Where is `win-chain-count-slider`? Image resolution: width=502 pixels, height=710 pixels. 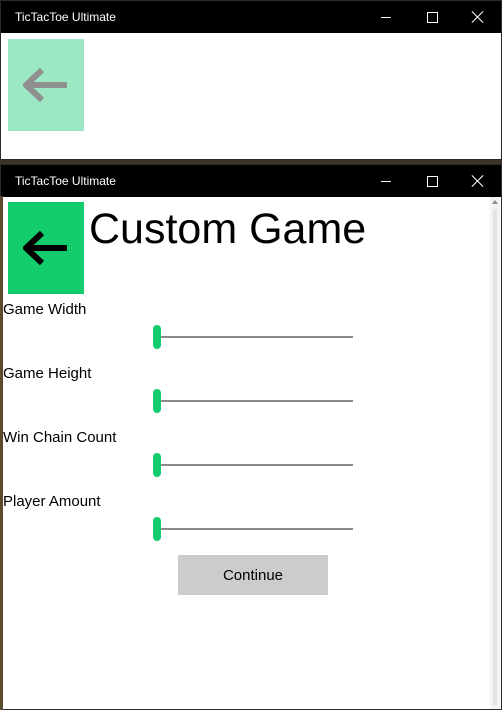
win-chain-count-slider is located at coordinates (253, 465).